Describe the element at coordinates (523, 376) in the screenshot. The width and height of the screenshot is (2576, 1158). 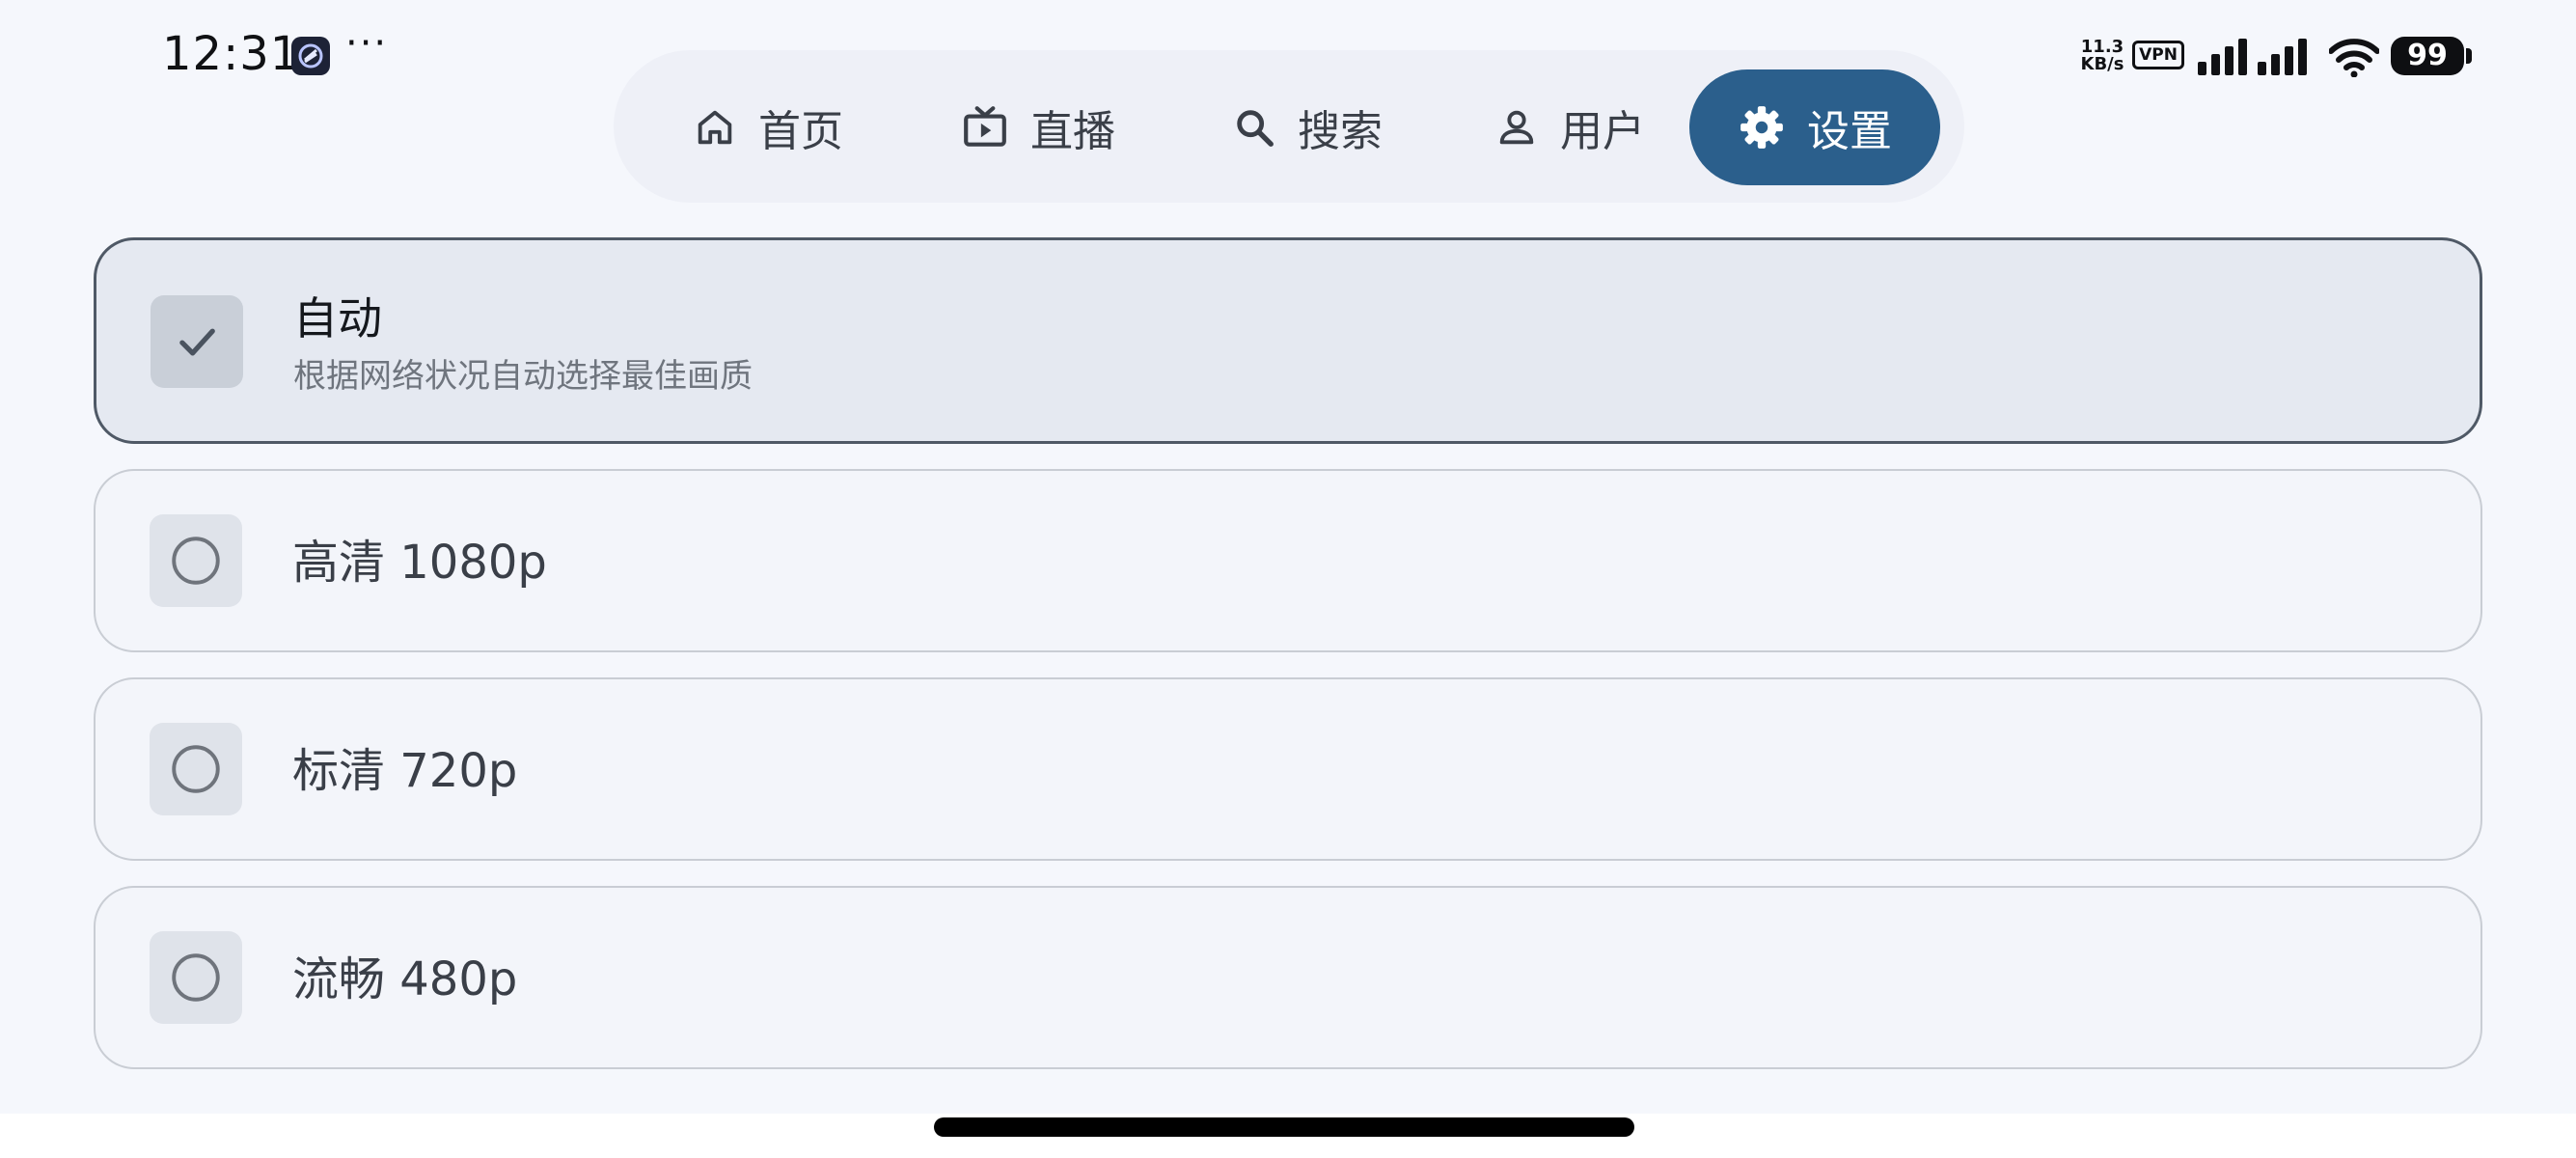
I see `option-subtitle: 根据网络状况自动选择最佳画质` at that location.